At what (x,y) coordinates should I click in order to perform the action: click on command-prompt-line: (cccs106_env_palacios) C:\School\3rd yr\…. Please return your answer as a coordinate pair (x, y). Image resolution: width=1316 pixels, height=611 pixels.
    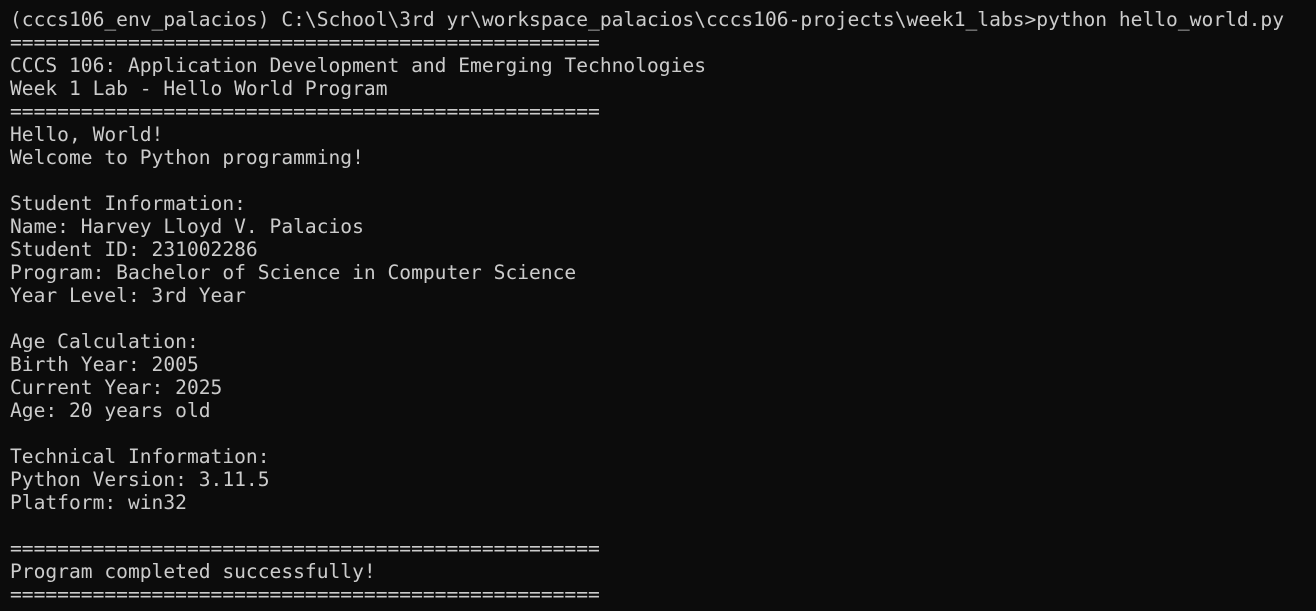
    Looking at the image, I should click on (647, 19).